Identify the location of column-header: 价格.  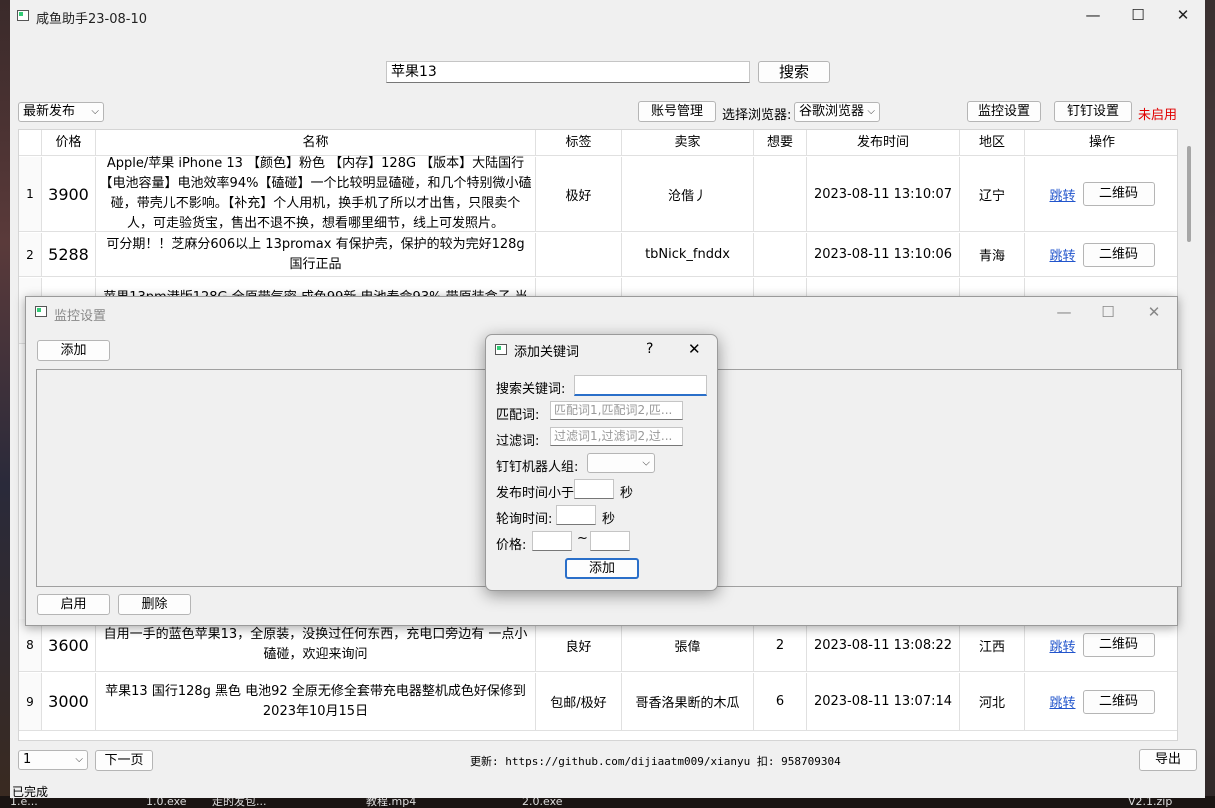
(69, 143).